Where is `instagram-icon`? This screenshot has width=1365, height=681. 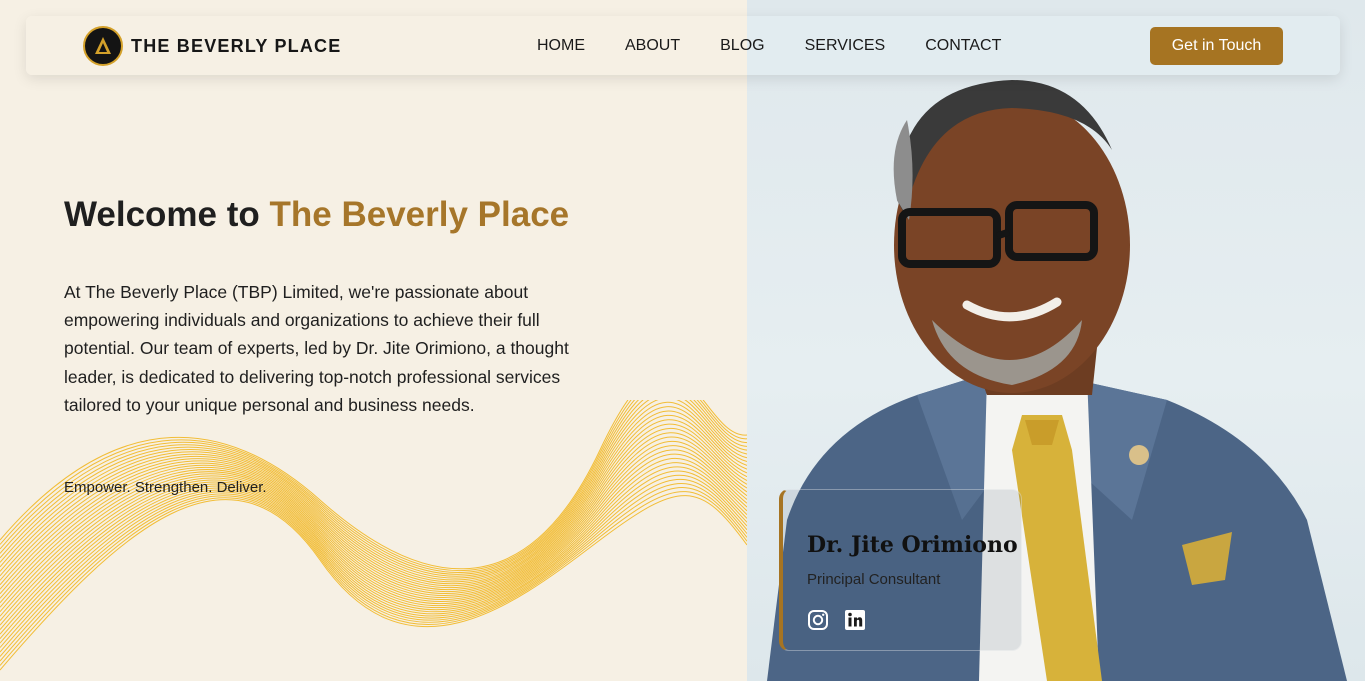
instagram-icon is located at coordinates (818, 620).